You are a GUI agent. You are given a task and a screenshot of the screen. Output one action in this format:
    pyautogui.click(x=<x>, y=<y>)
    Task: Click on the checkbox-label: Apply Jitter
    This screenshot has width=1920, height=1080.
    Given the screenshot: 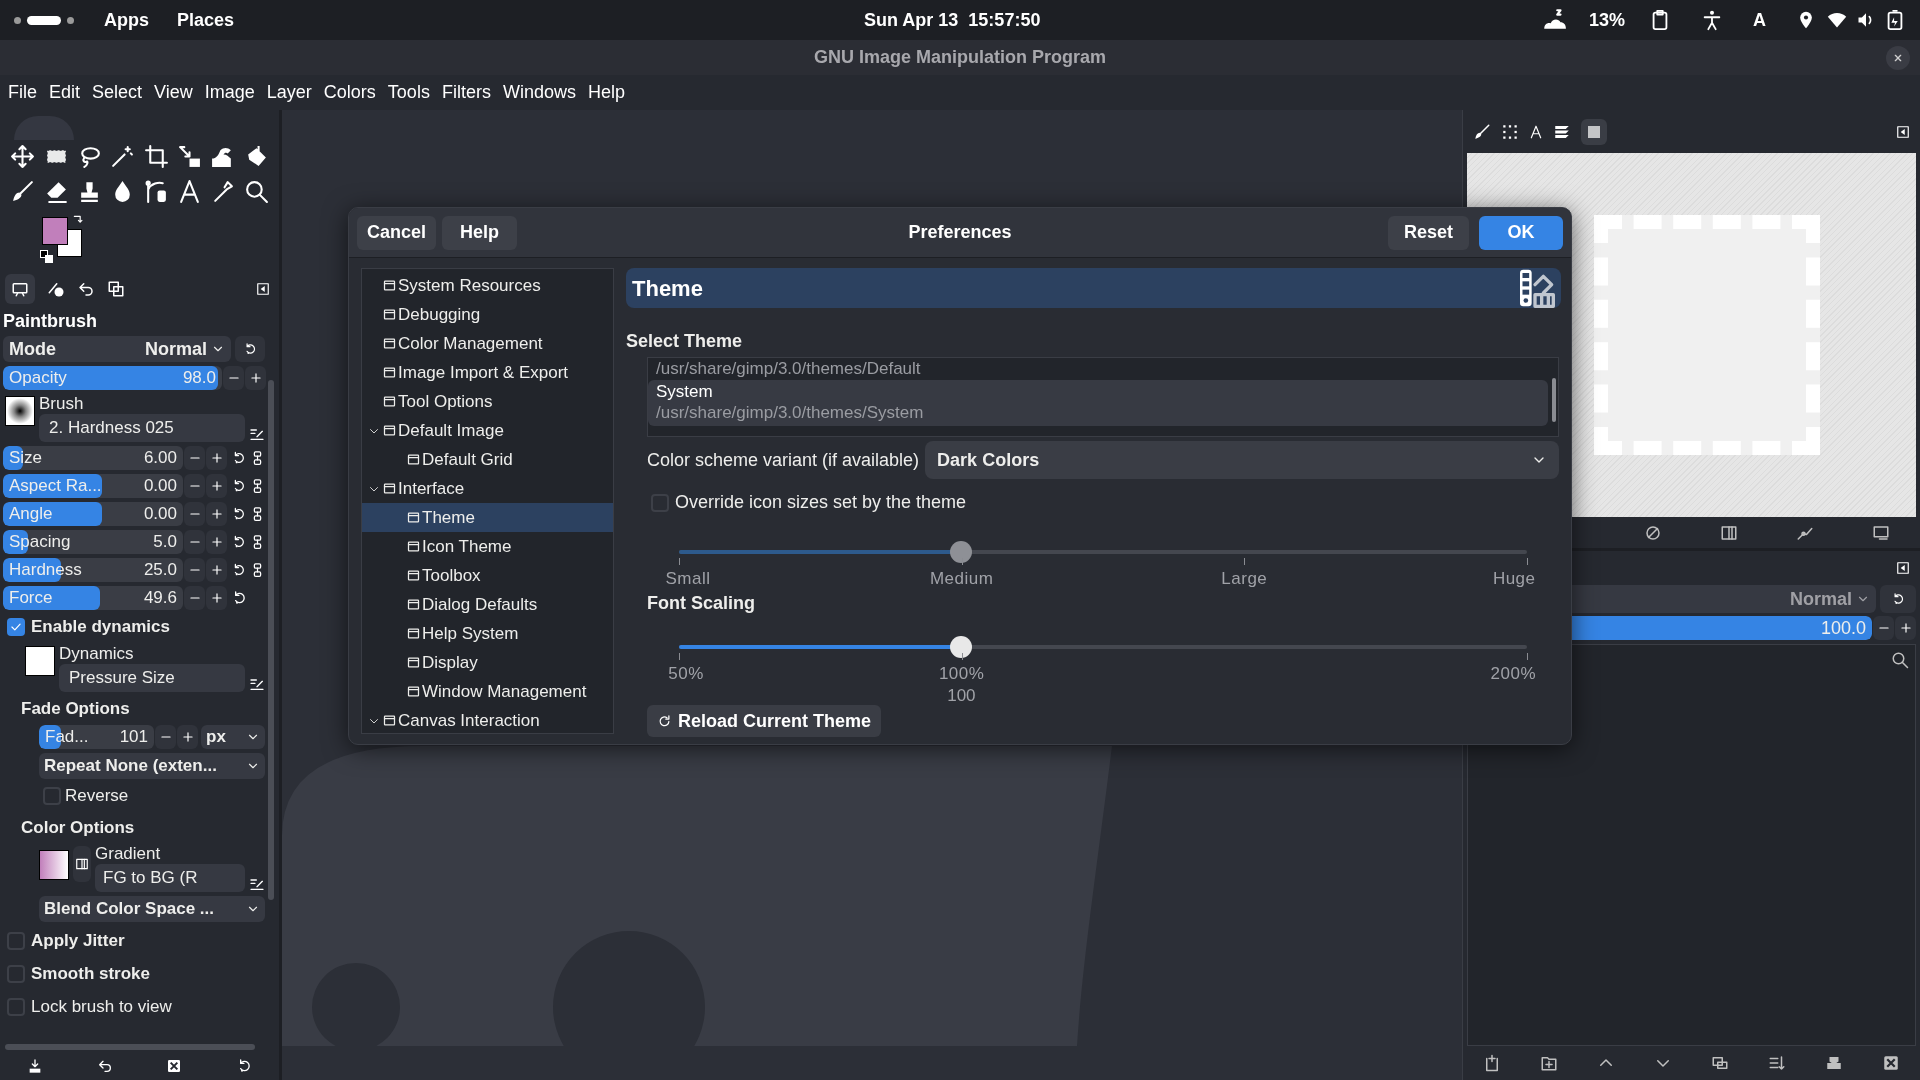 What is the action you would take?
    pyautogui.click(x=78, y=940)
    